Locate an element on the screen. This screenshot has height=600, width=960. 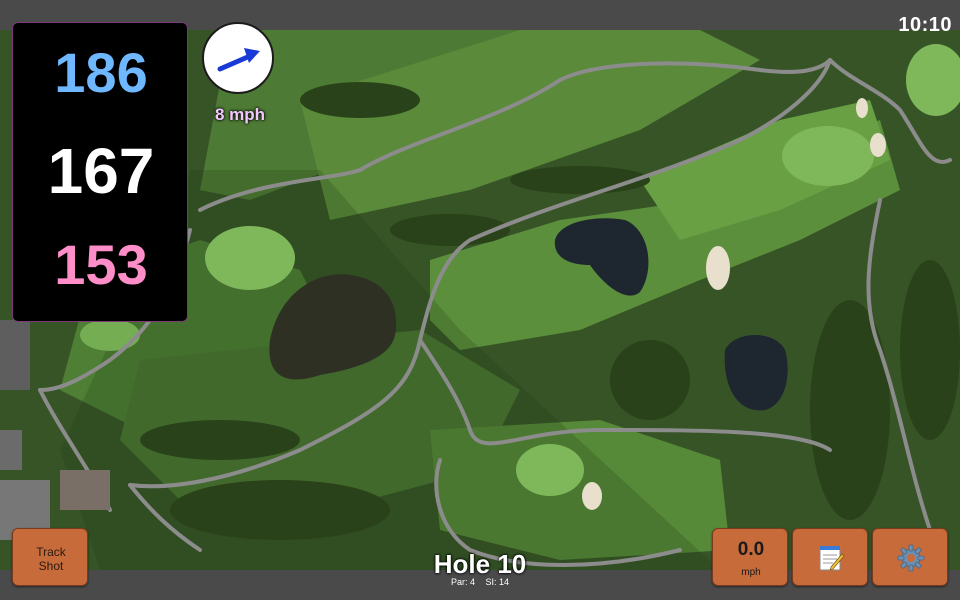
wind-speed-value: 0.0 is located at coordinates (751, 549).